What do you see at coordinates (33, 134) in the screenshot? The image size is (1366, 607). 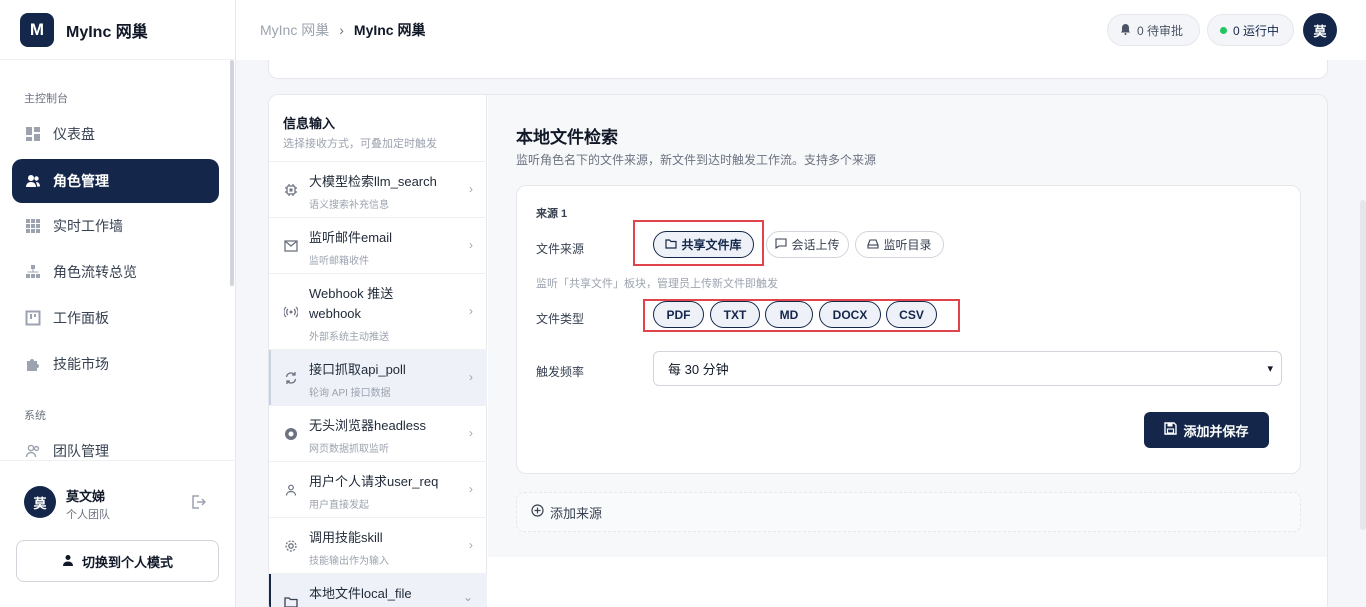 I see `dashboard-icon` at bounding box center [33, 134].